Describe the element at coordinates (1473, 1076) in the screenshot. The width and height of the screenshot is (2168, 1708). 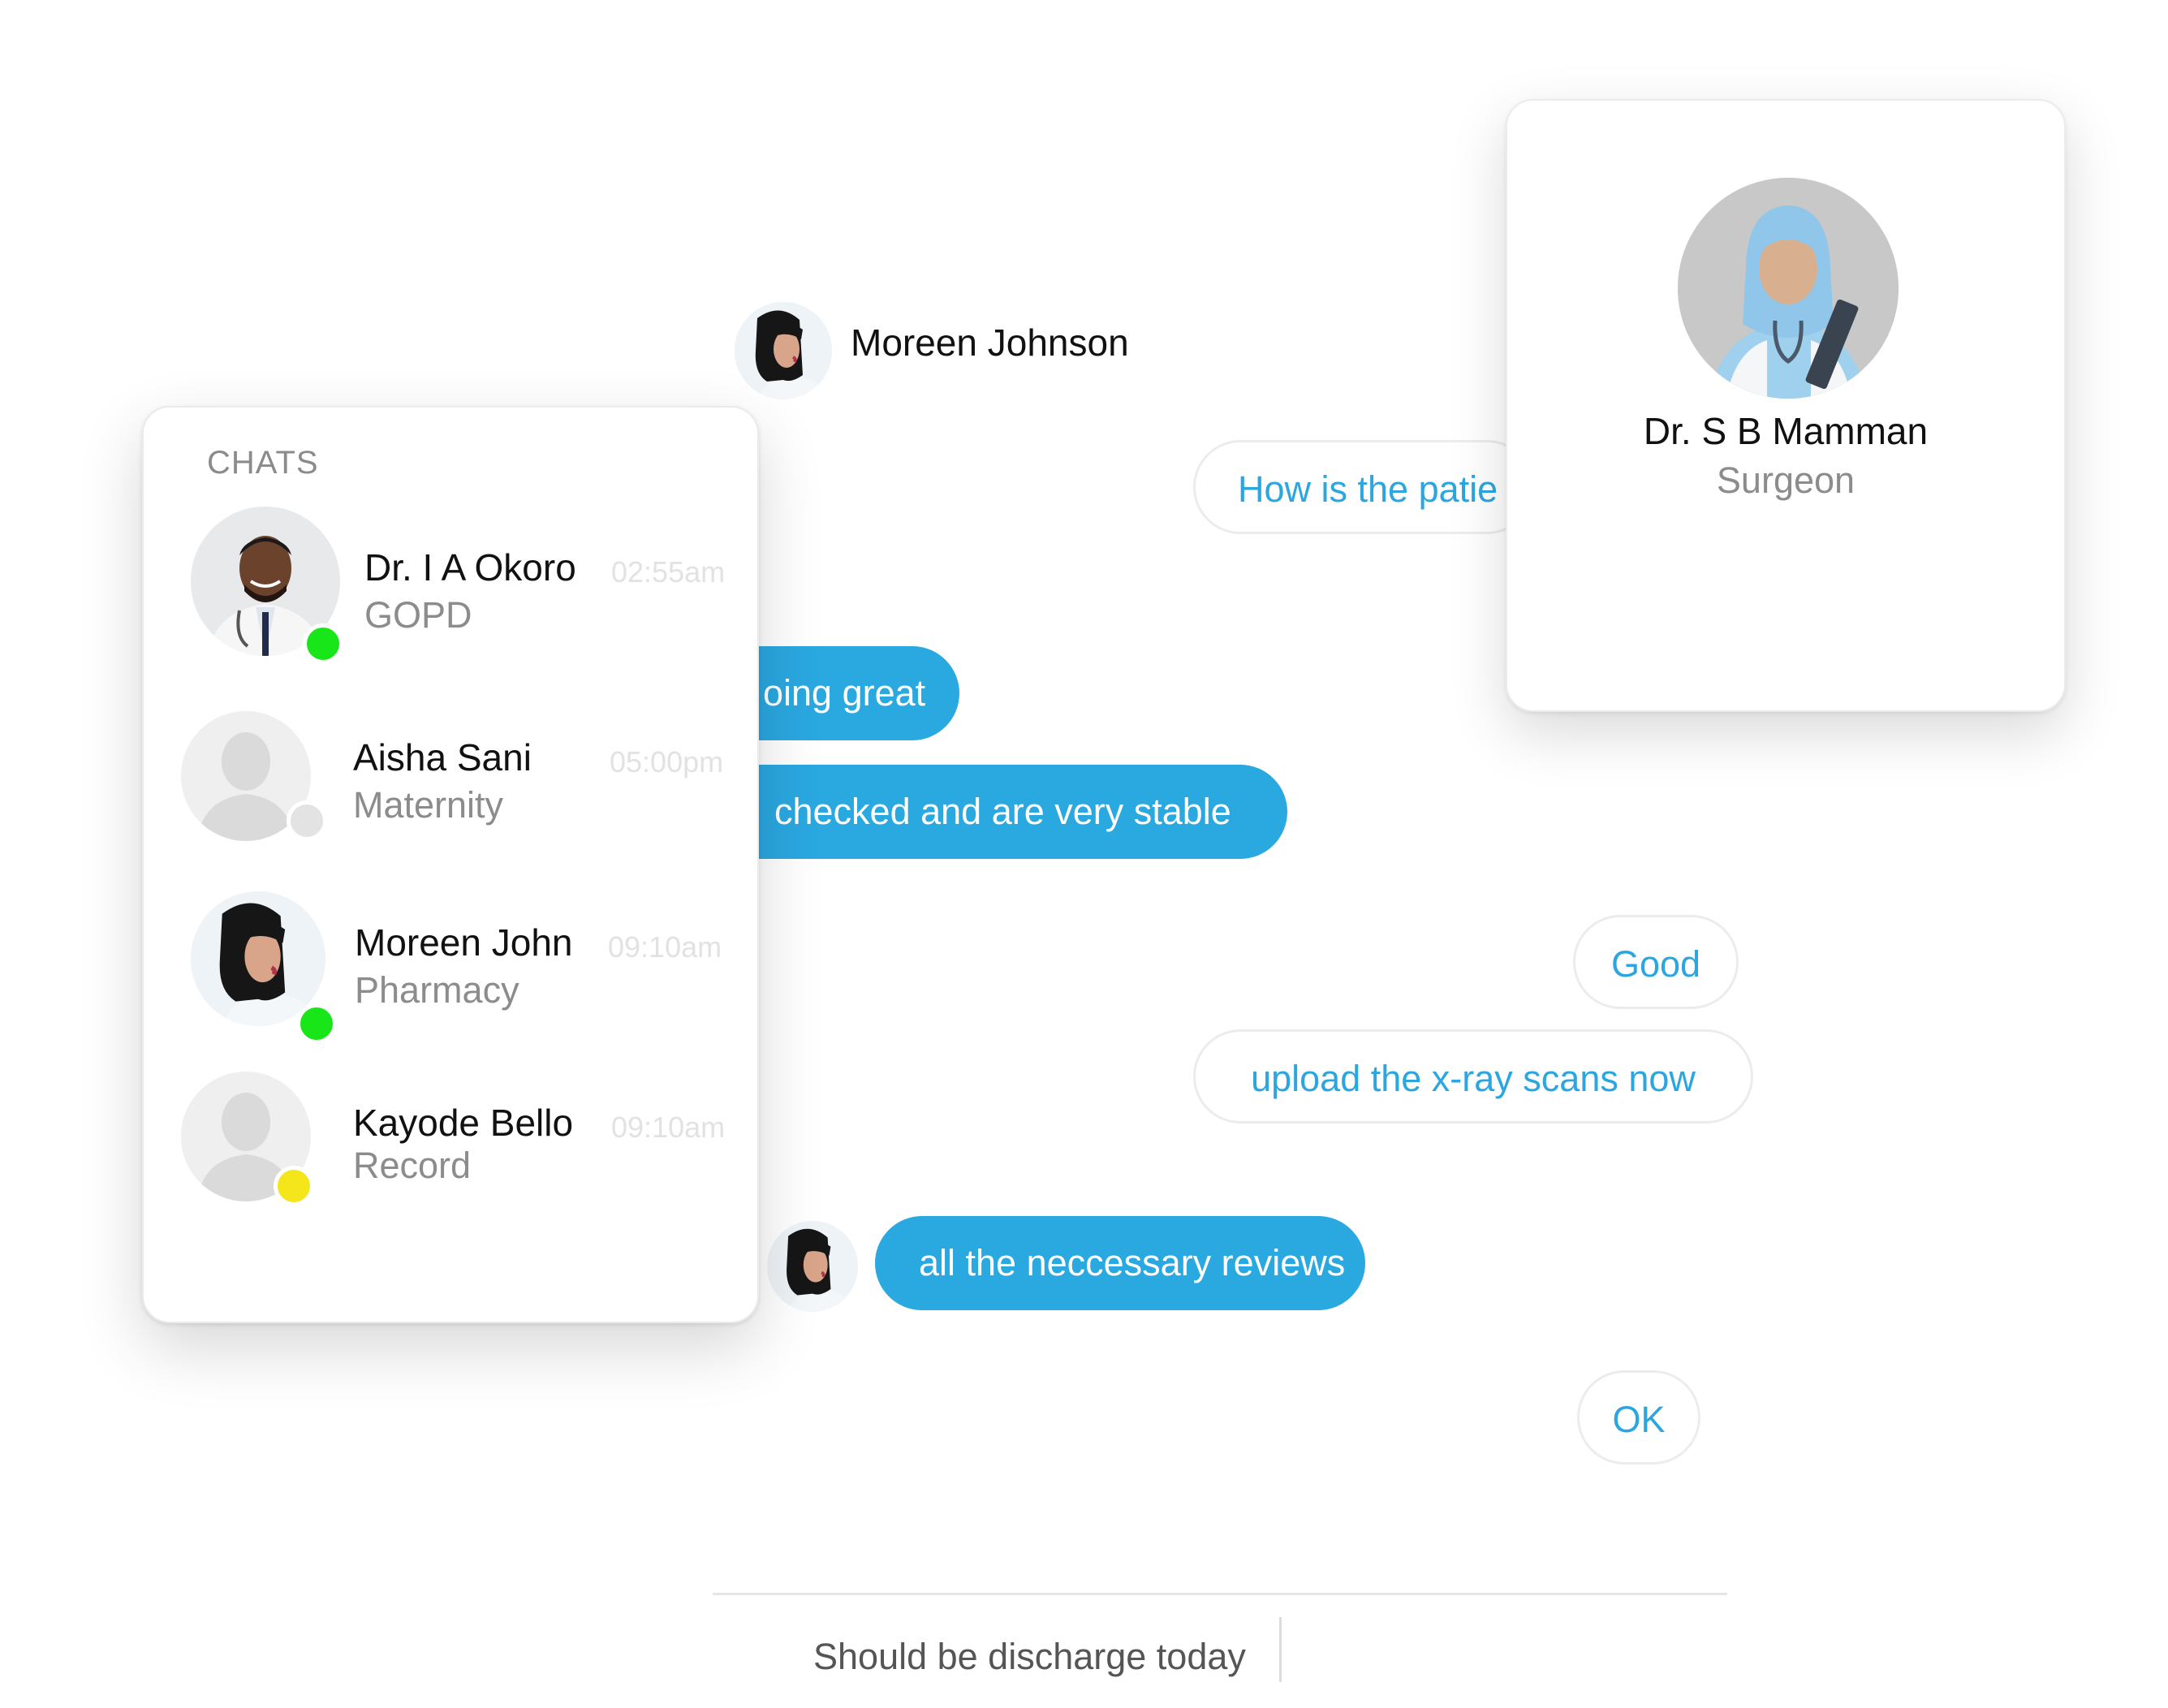
I see `message-outgoing: upload the x-ray scans now` at that location.